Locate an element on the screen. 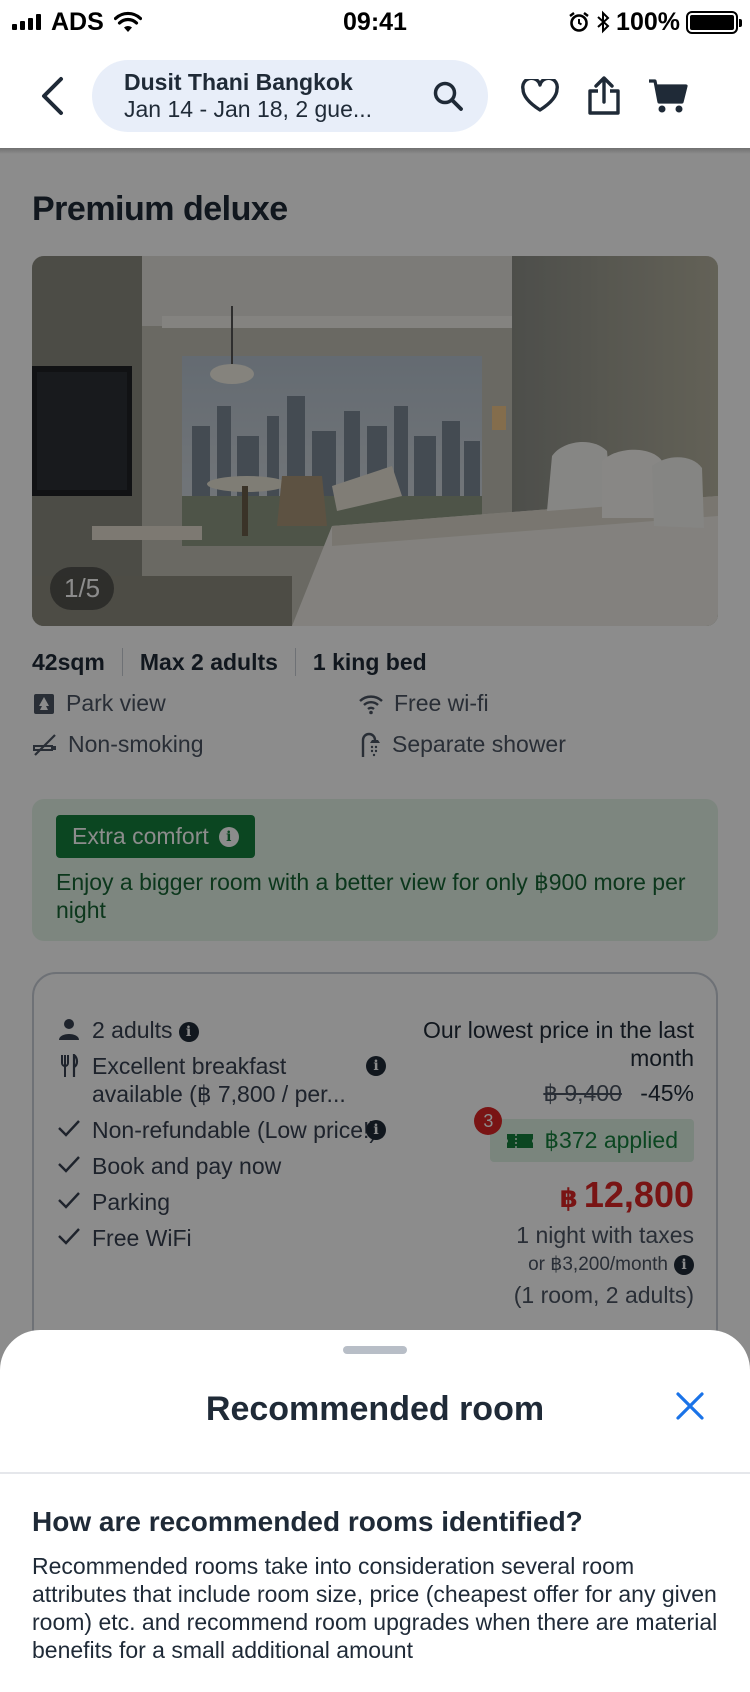  share-button is located at coordinates (604, 96).